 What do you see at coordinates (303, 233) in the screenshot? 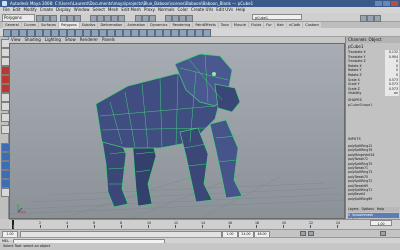
I see `play-back-icon` at bounding box center [303, 233].